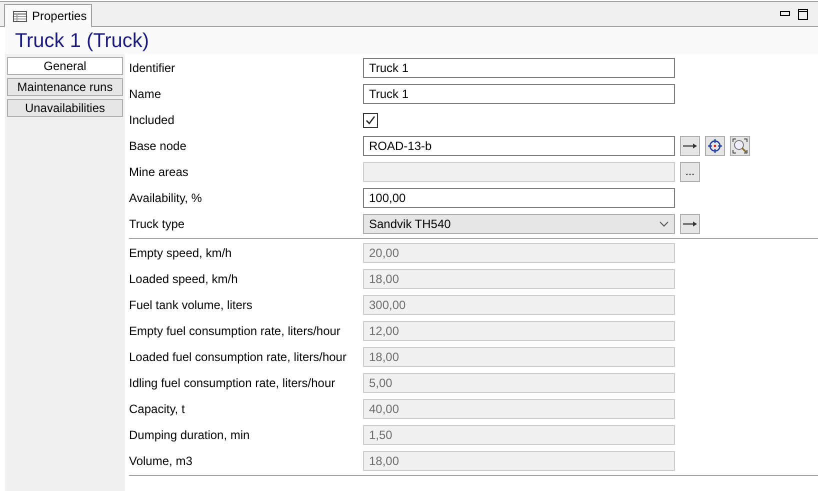  Describe the element at coordinates (166, 198) in the screenshot. I see `field-label: Availability, %` at that location.